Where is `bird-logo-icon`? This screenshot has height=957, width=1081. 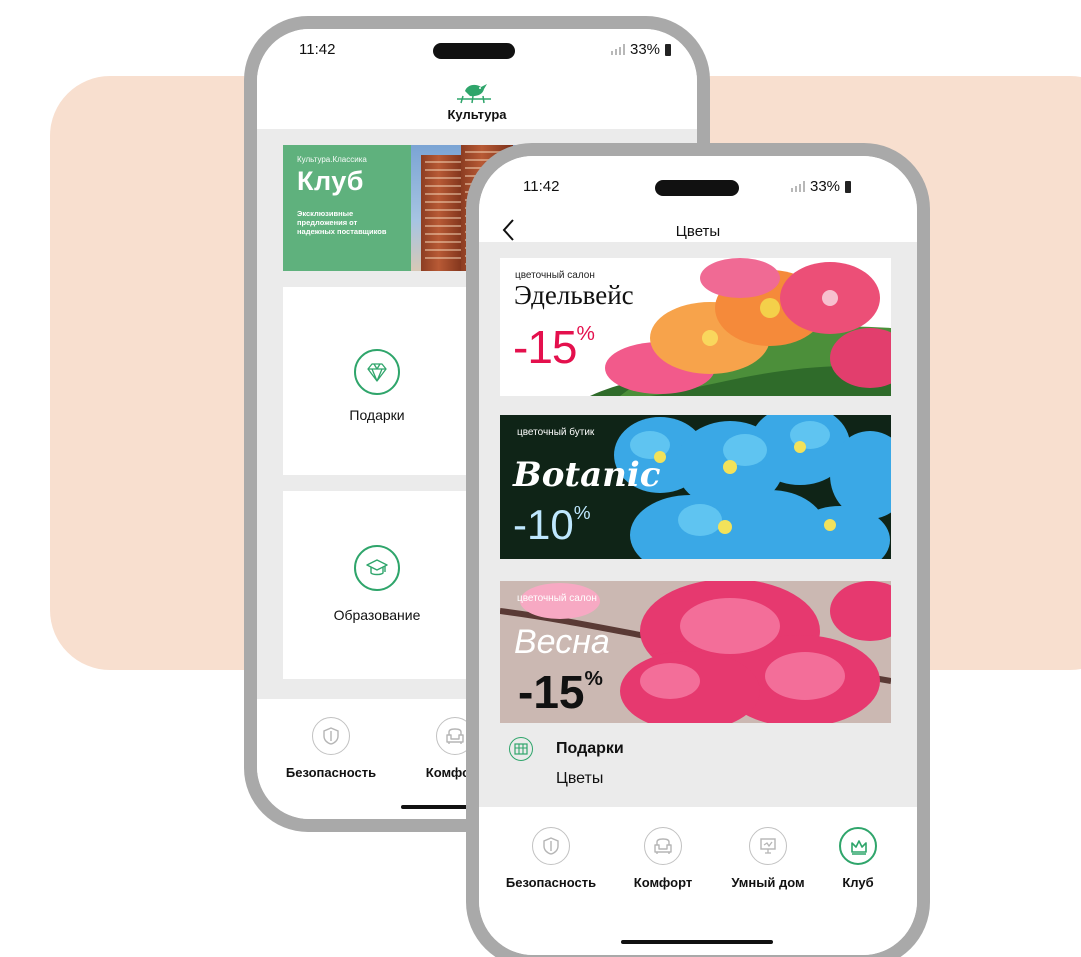
bird-logo-icon is located at coordinates (474, 94).